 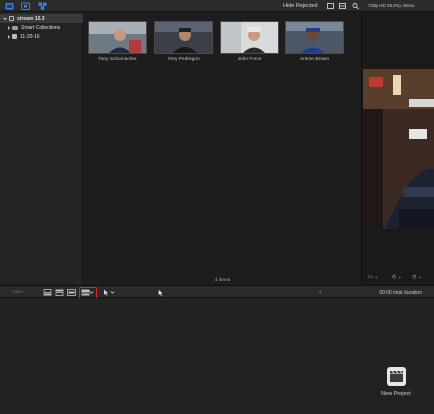 I want to click on clip-antron-brown: Antron Brown, so click(x=314, y=41).